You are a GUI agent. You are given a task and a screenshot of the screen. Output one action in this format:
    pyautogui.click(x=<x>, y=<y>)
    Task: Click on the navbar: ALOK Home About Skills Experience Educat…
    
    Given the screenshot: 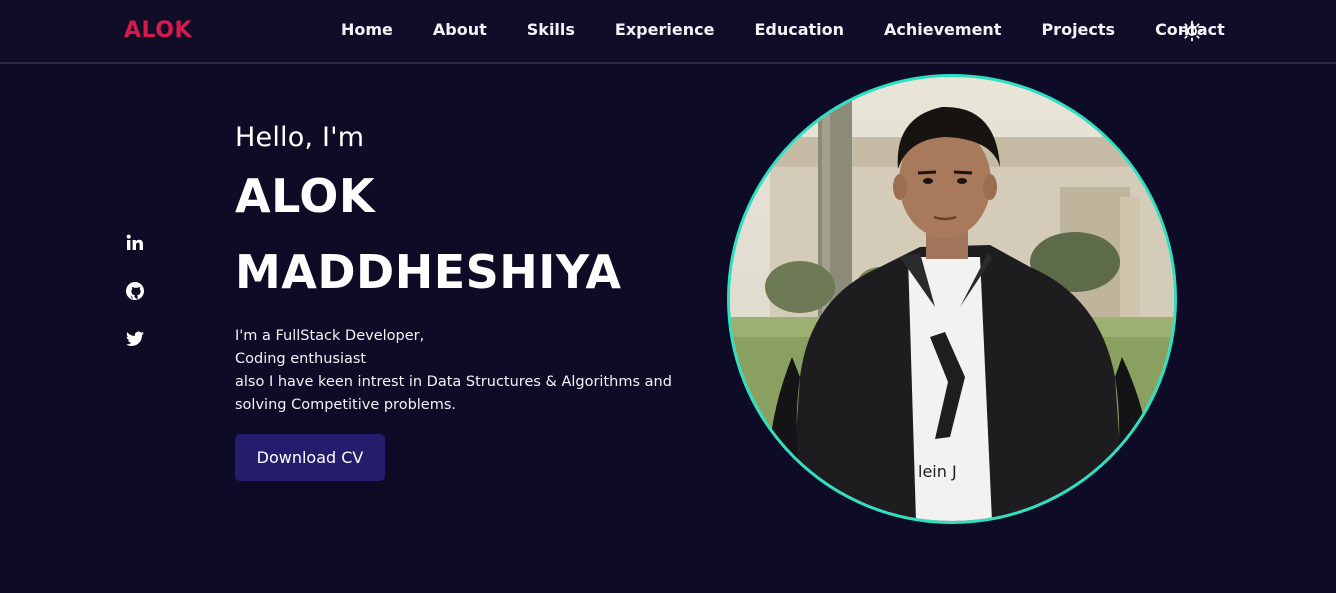 What is the action you would take?
    pyautogui.click(x=668, y=32)
    